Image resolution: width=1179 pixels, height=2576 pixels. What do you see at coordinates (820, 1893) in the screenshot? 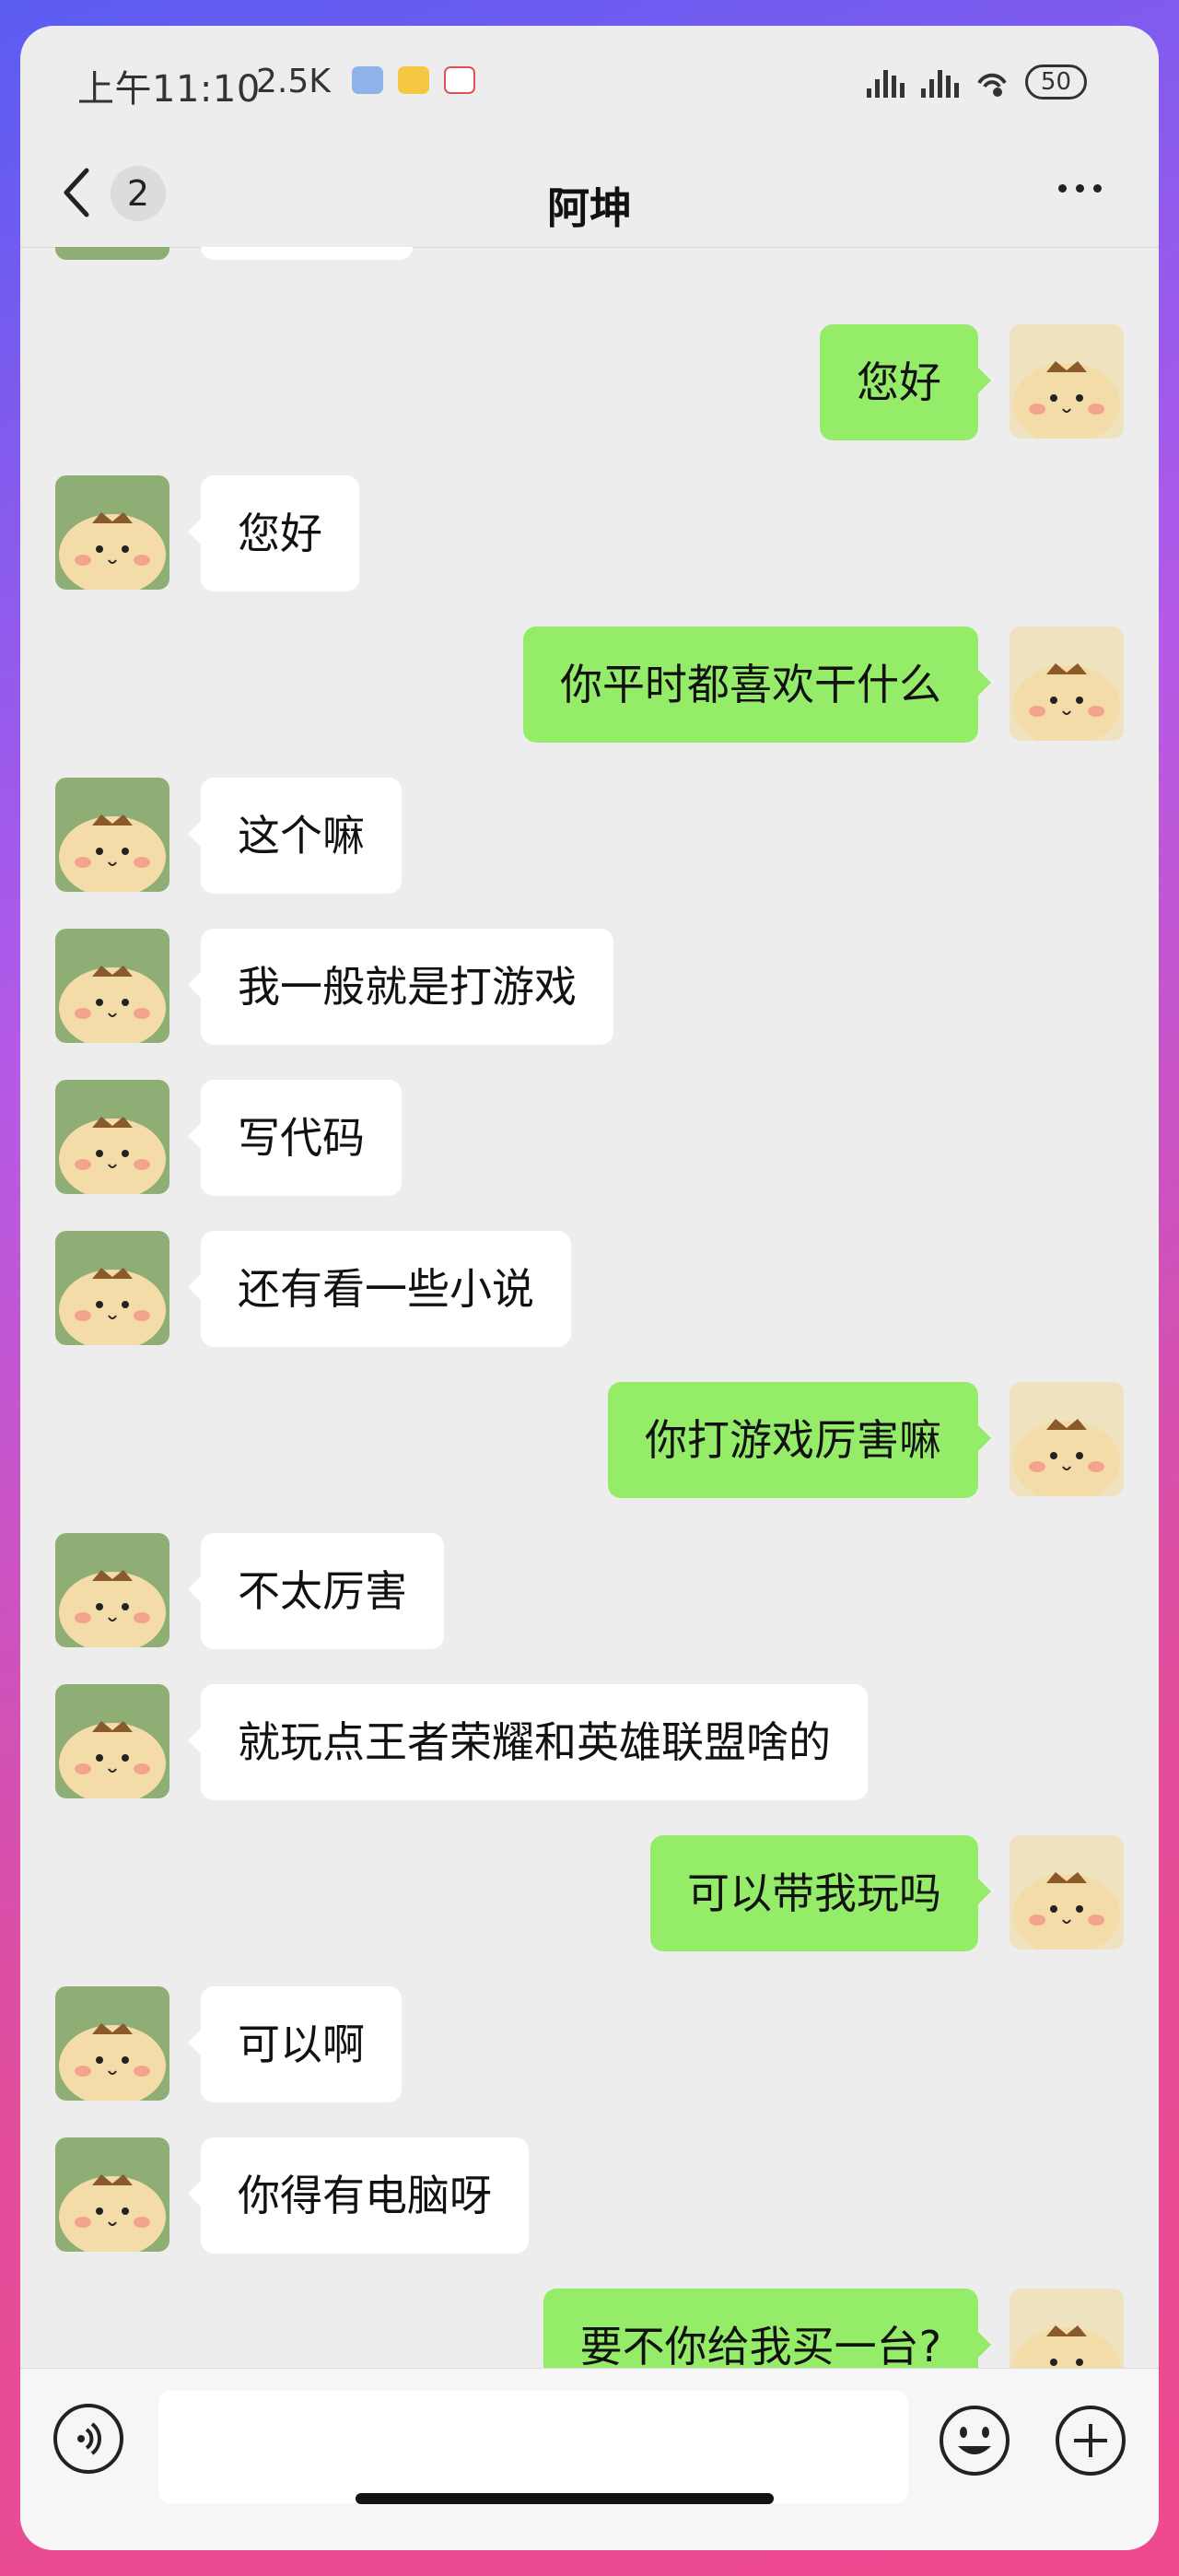
I see `outgoing-message-bubble: 可以带我玩吗` at bounding box center [820, 1893].